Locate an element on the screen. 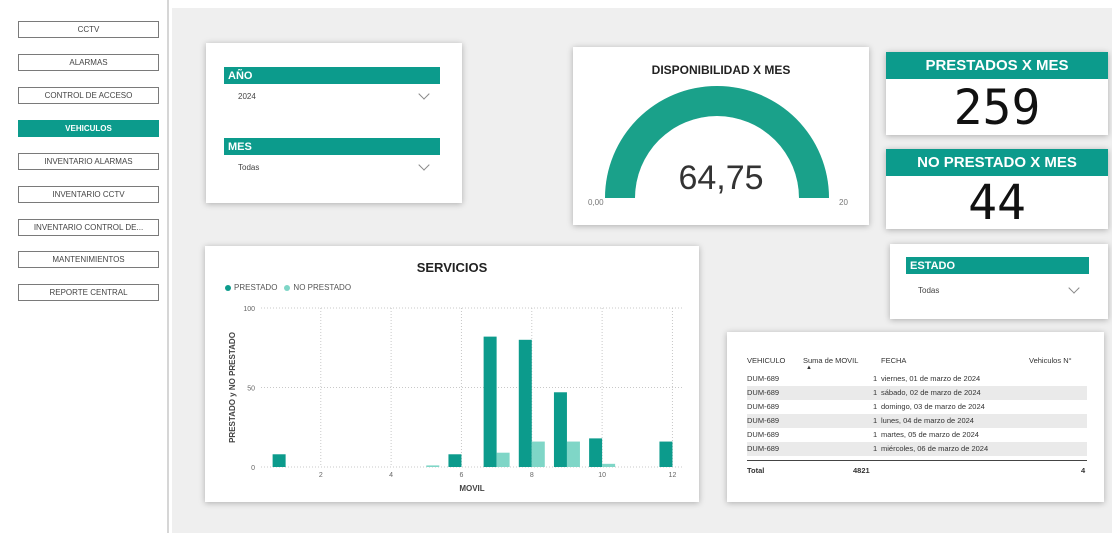 This screenshot has width=1112, height=533. ano-slicer-header: AÑO is located at coordinates (332, 75).